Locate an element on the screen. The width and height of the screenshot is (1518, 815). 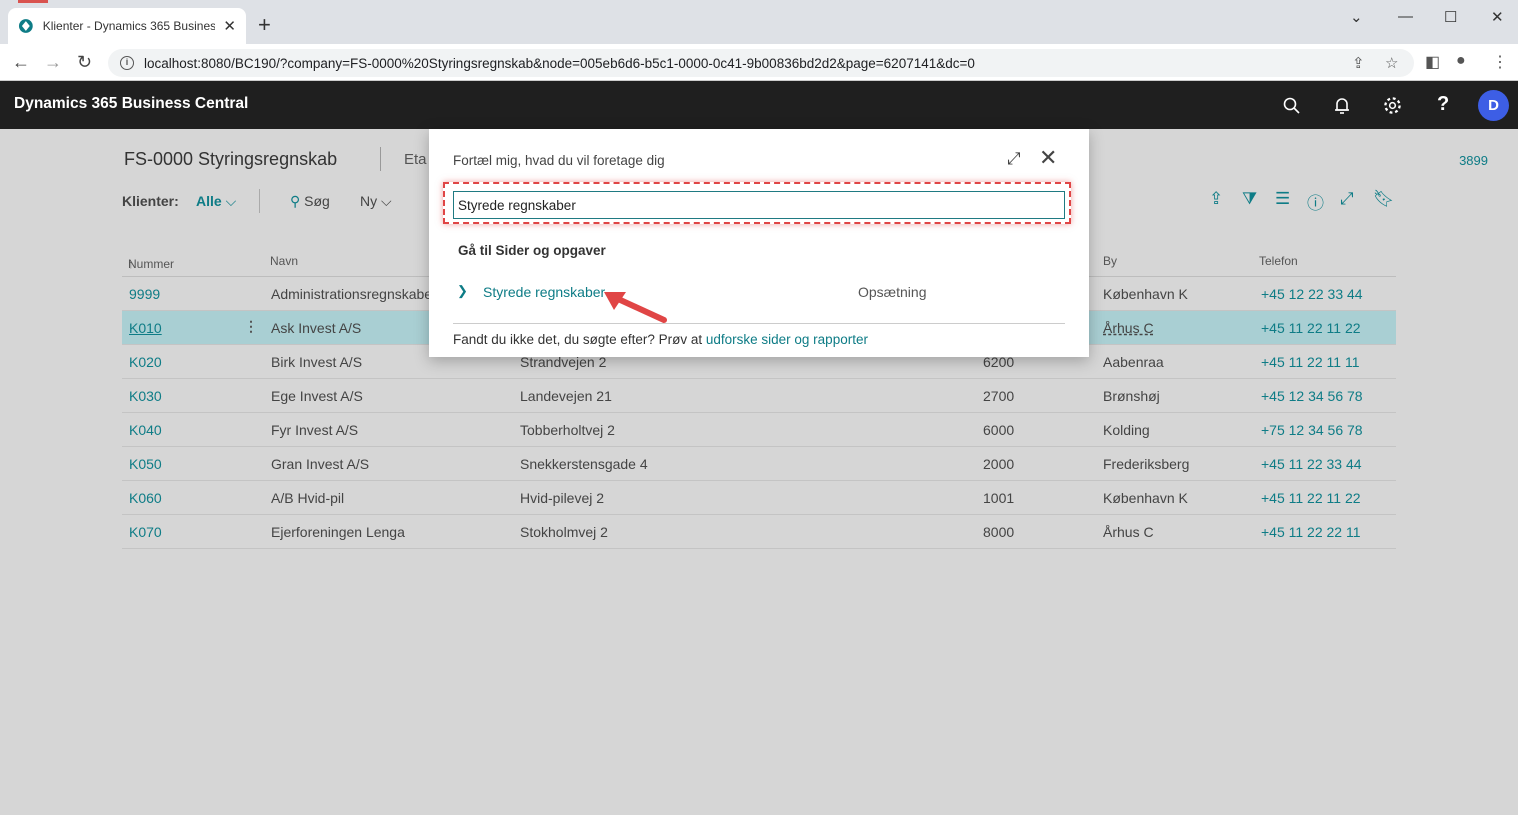
cell-zip: 6000 is located at coordinates (999, 430).